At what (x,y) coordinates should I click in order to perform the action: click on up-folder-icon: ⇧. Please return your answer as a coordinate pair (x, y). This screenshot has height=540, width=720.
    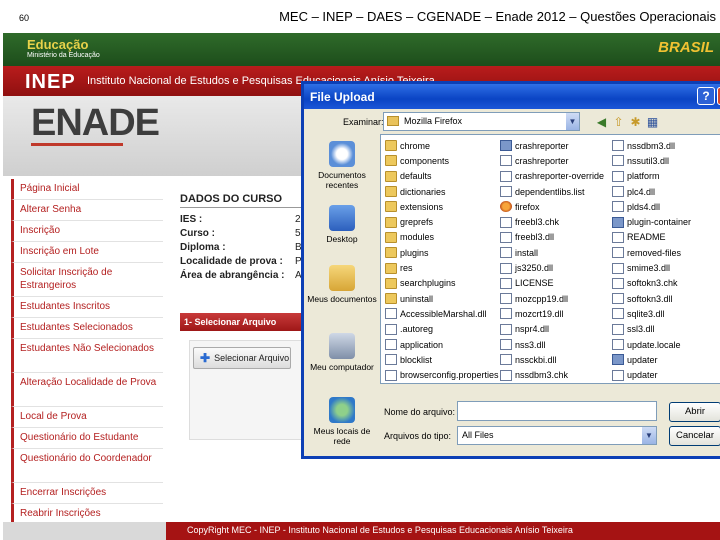
    Looking at the image, I should click on (618, 122).